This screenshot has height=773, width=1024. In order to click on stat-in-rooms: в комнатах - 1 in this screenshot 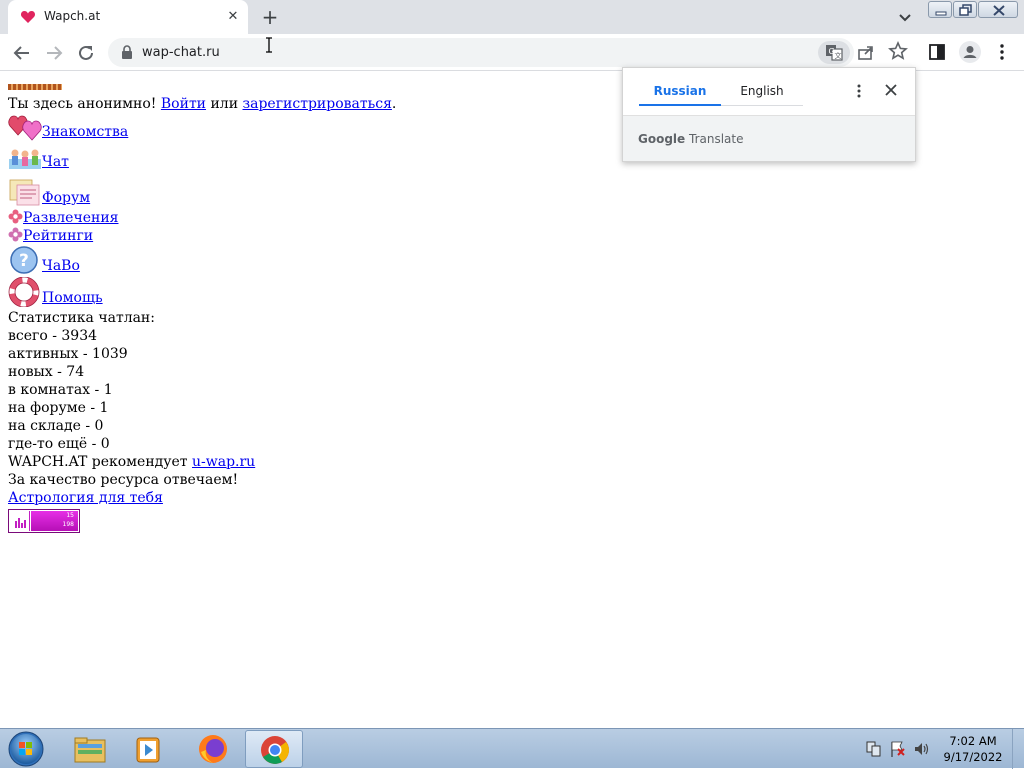, I will do `click(60, 390)`.